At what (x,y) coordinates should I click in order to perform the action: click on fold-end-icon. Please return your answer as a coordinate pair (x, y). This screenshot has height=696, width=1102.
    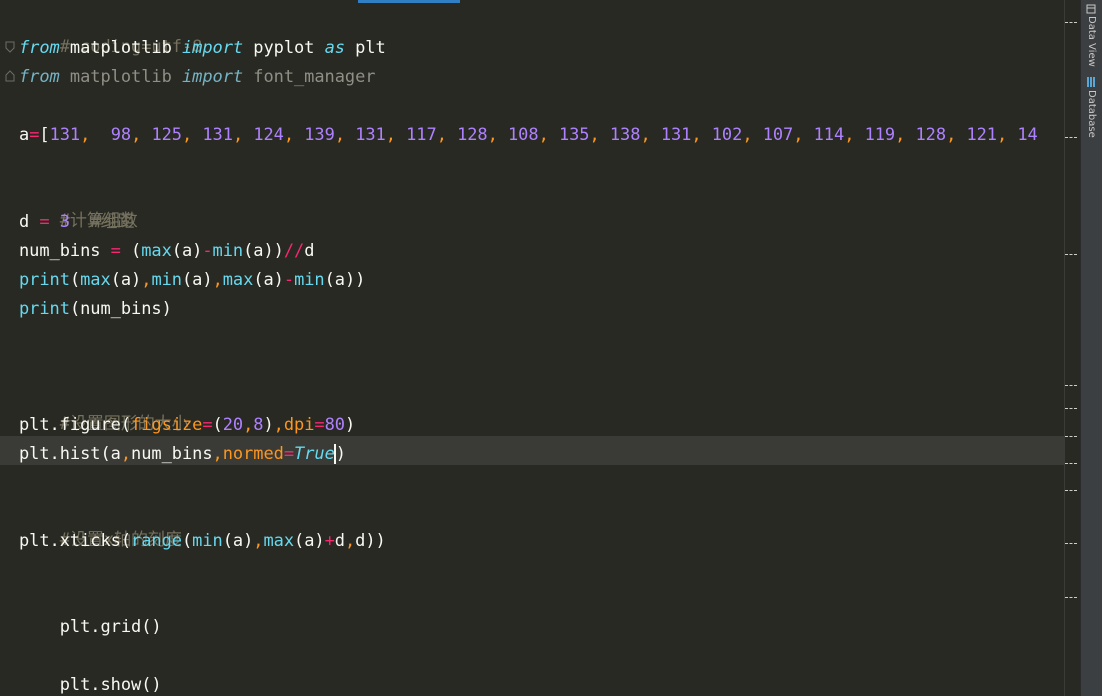
    Looking at the image, I should click on (10, 76).